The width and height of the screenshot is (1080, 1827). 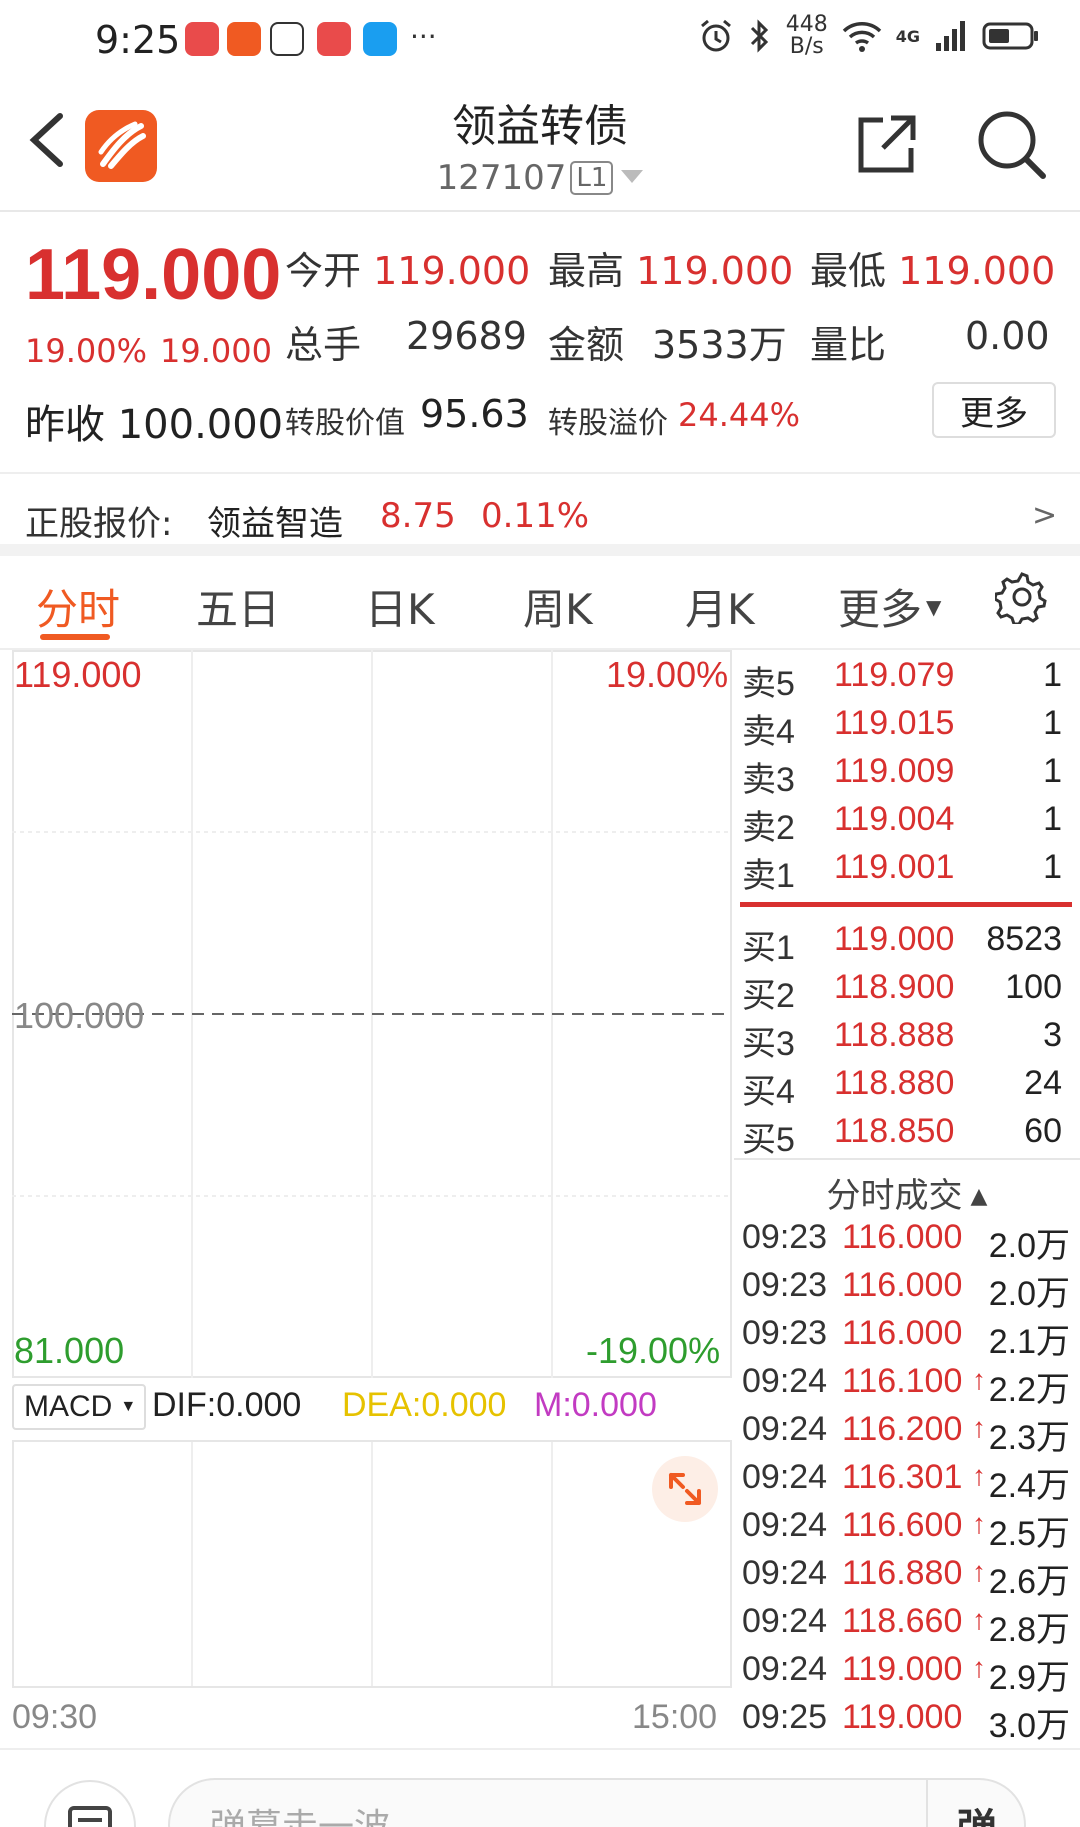 I want to click on section-divider, so click(x=540, y=550).